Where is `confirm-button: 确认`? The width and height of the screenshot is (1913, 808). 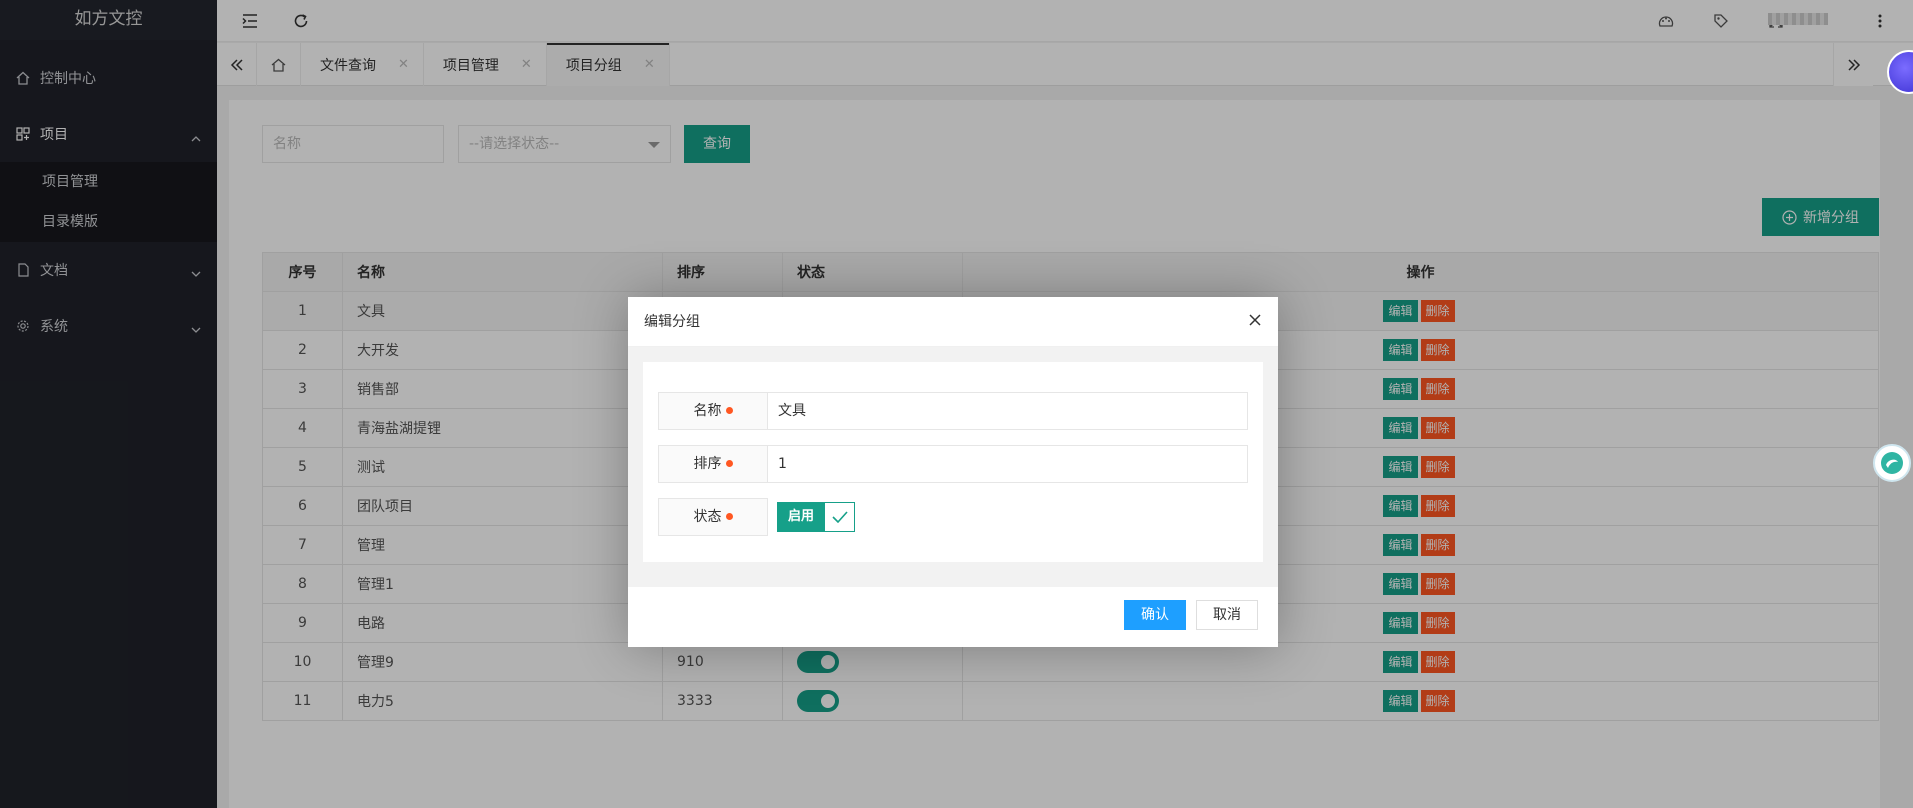 confirm-button: 确认 is located at coordinates (1155, 615).